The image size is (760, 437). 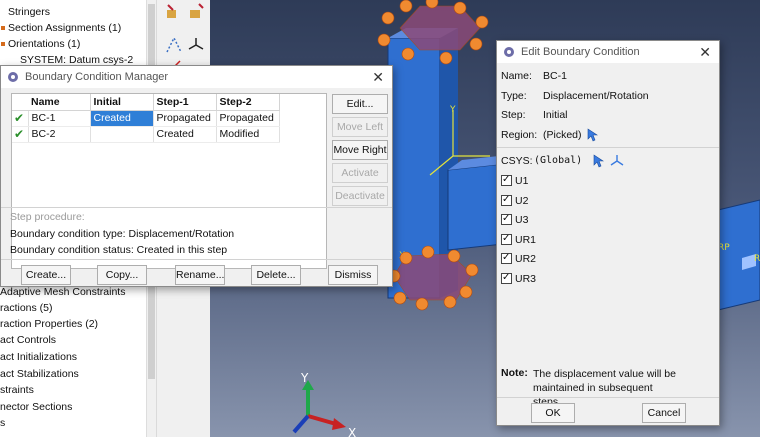 What do you see at coordinates (59, 118) in the screenshot?
I see `bc-name-cell: BC-1` at bounding box center [59, 118].